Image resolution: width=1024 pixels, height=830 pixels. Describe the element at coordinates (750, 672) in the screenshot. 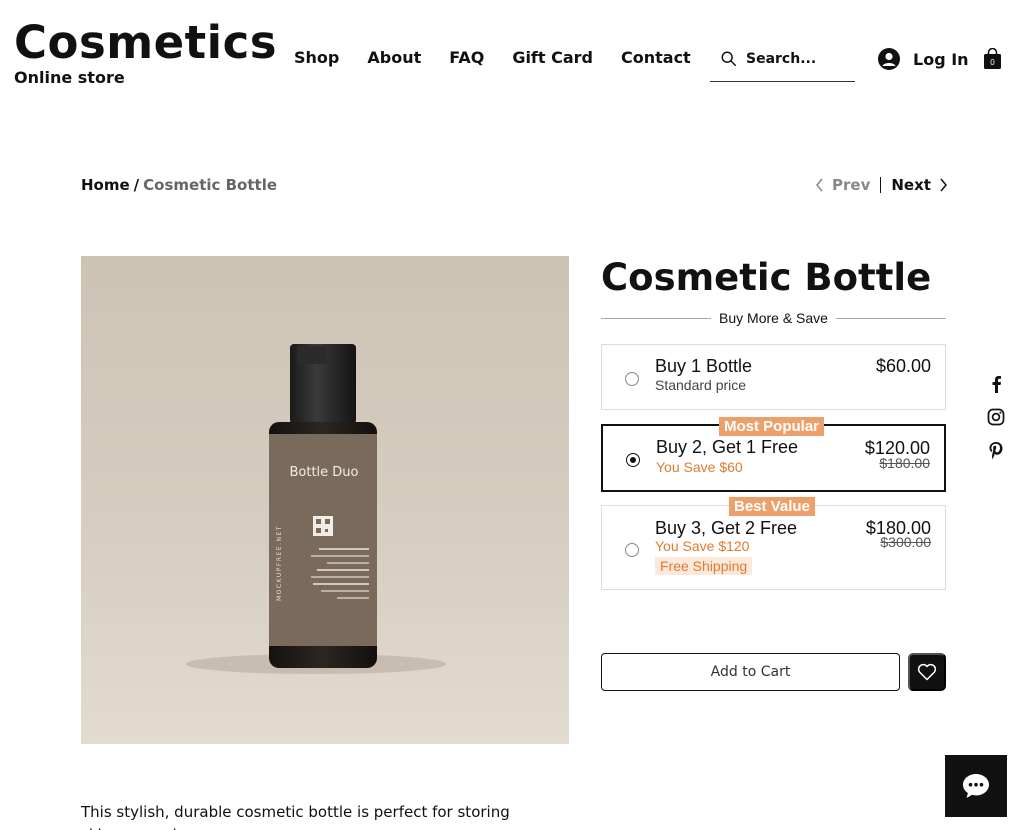

I see `add-to-cart-button: Add to Cart` at that location.